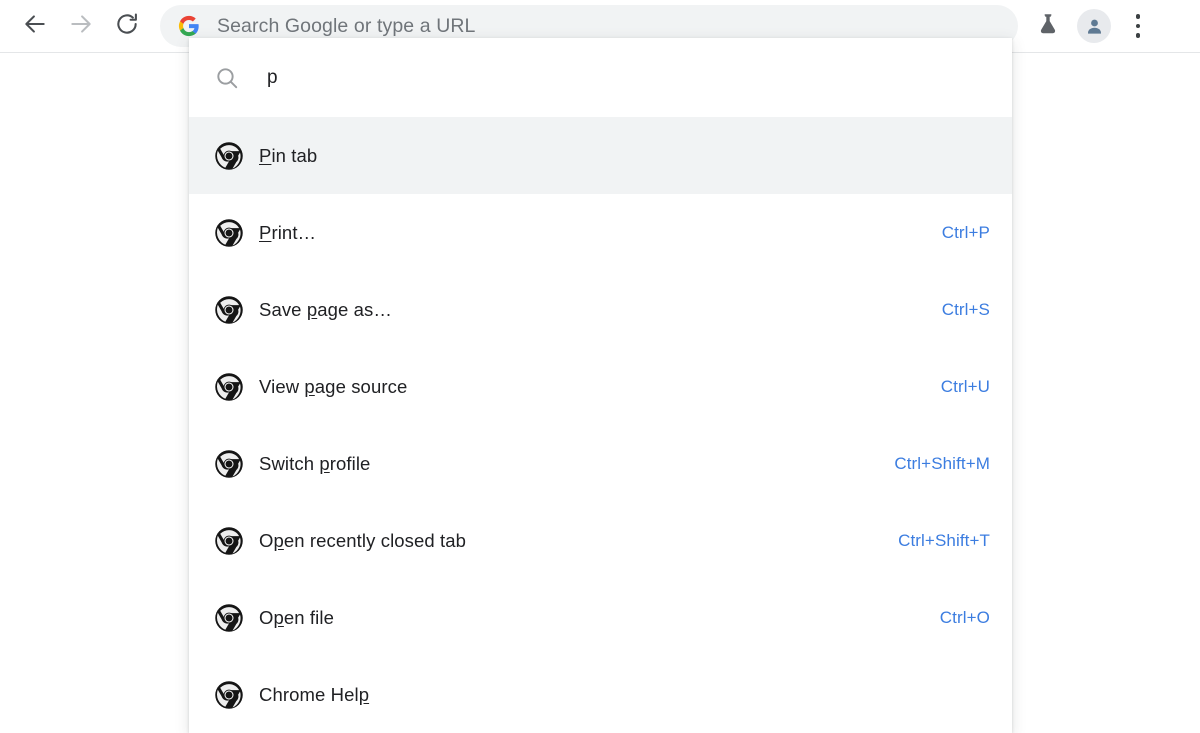 This screenshot has width=1200, height=733. I want to click on chrome-menu-button, so click(1138, 26).